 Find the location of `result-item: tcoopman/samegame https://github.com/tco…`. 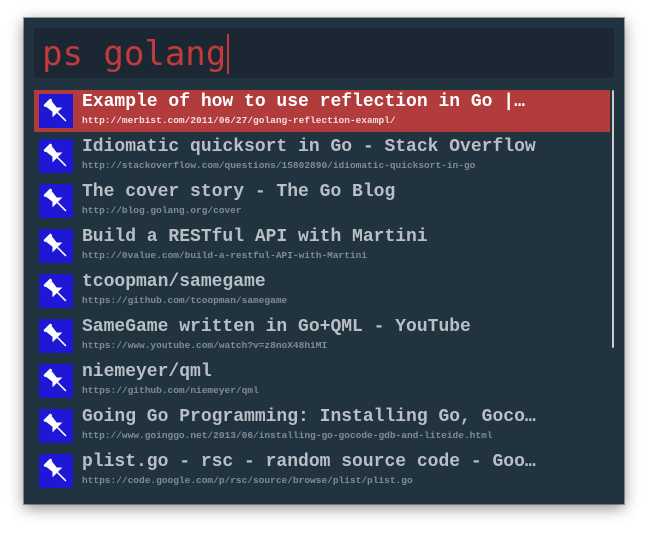

result-item: tcoopman/samegame https://github.com/tco… is located at coordinates (322, 291).